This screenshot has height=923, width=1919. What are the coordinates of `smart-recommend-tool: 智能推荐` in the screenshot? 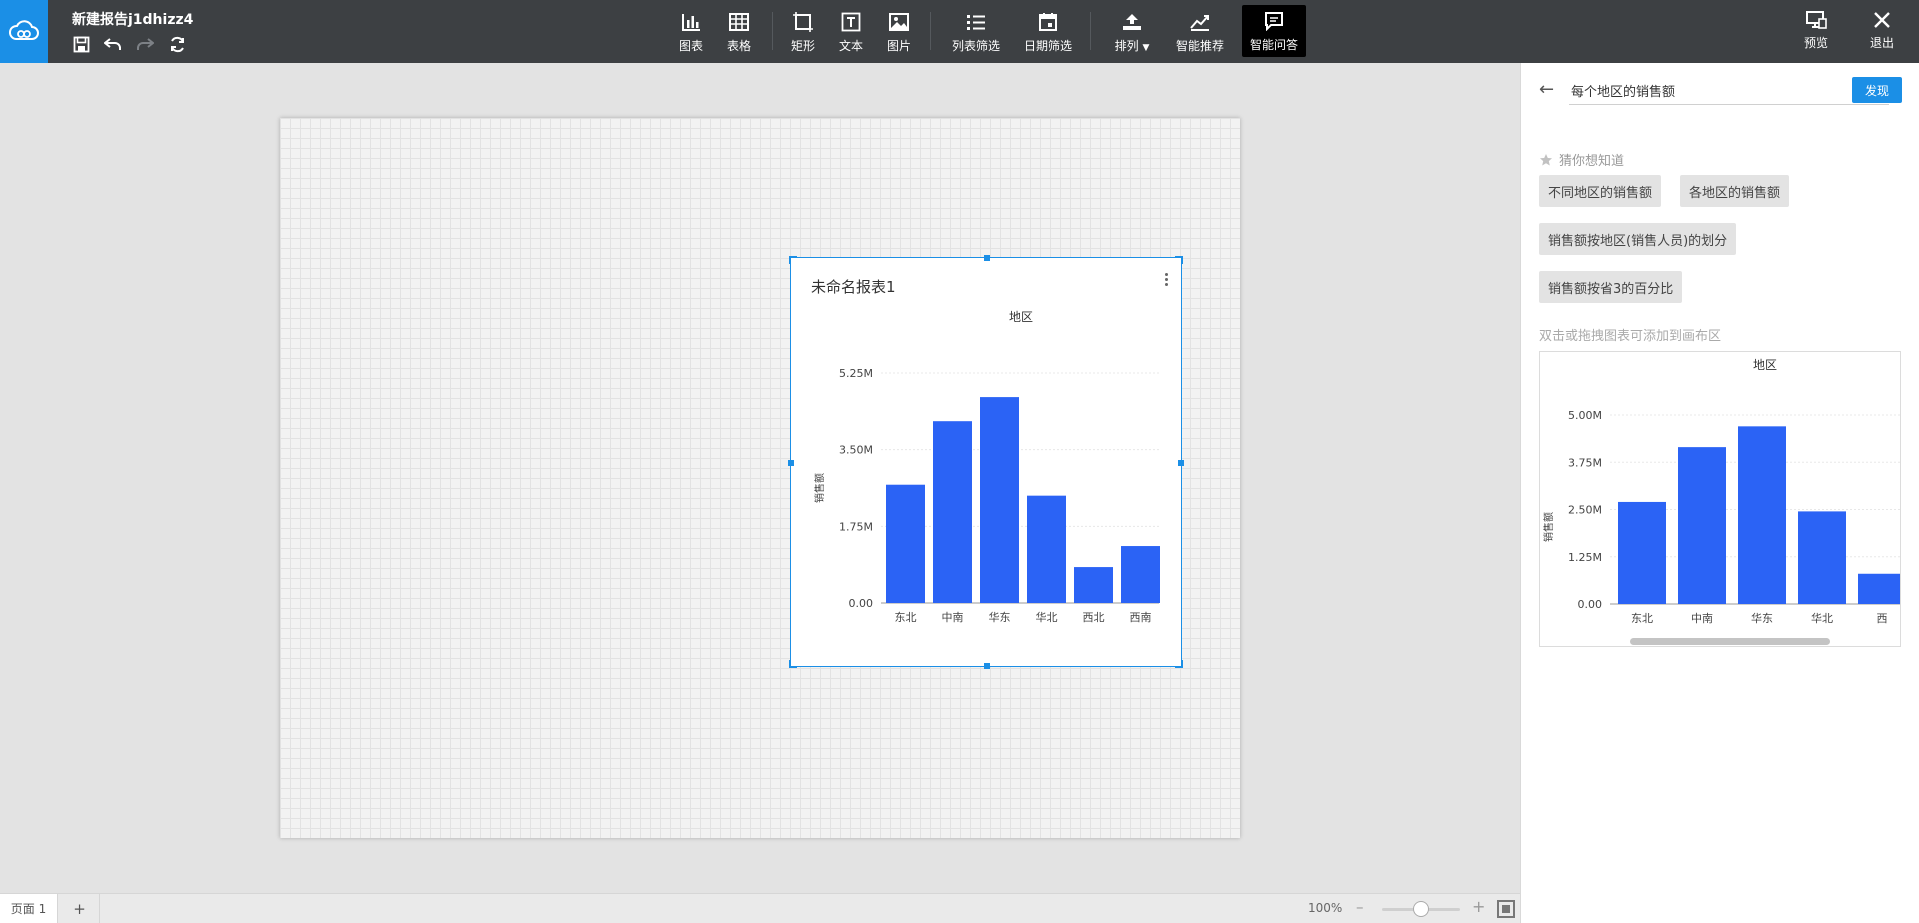 It's located at (1200, 31).